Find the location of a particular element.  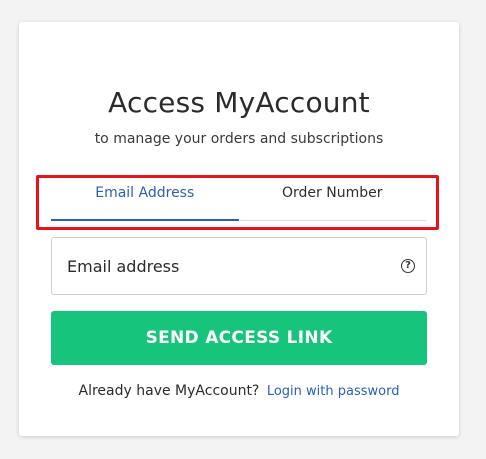

page-title: Access MyAccount is located at coordinates (239, 102).